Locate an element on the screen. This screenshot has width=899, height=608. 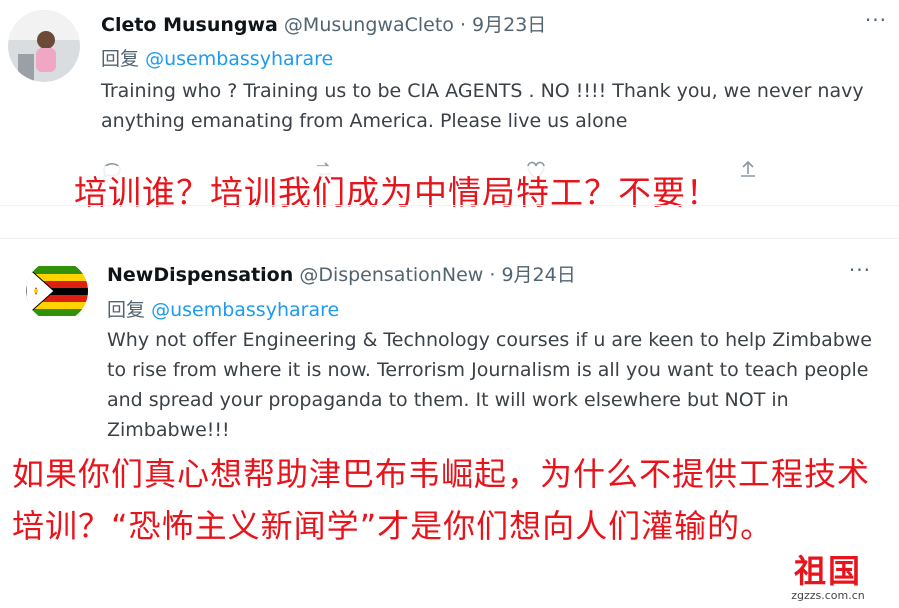
author-handle: @DispensationNew is located at coordinates (391, 275).